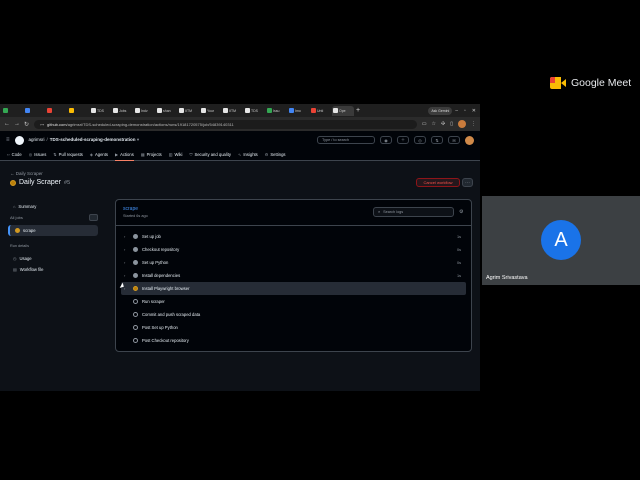 The height and width of the screenshot is (480, 640). Describe the element at coordinates (386, 140) in the screenshot. I see `copilot-icon: ◉` at that location.